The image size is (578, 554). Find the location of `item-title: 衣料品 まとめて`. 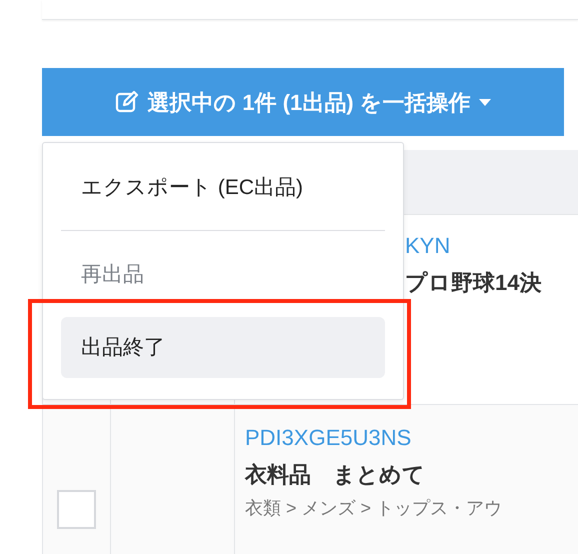

item-title: 衣料品 まとめて is located at coordinates (335, 475).